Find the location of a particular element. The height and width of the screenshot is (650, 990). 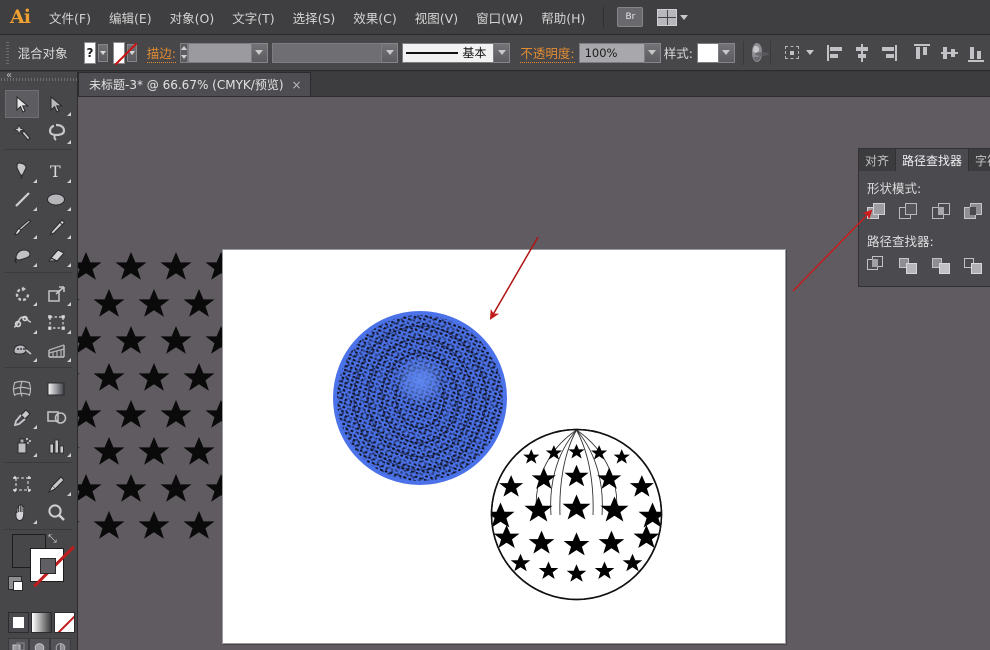

menu-edit: 编辑(E) is located at coordinates (130, 17).